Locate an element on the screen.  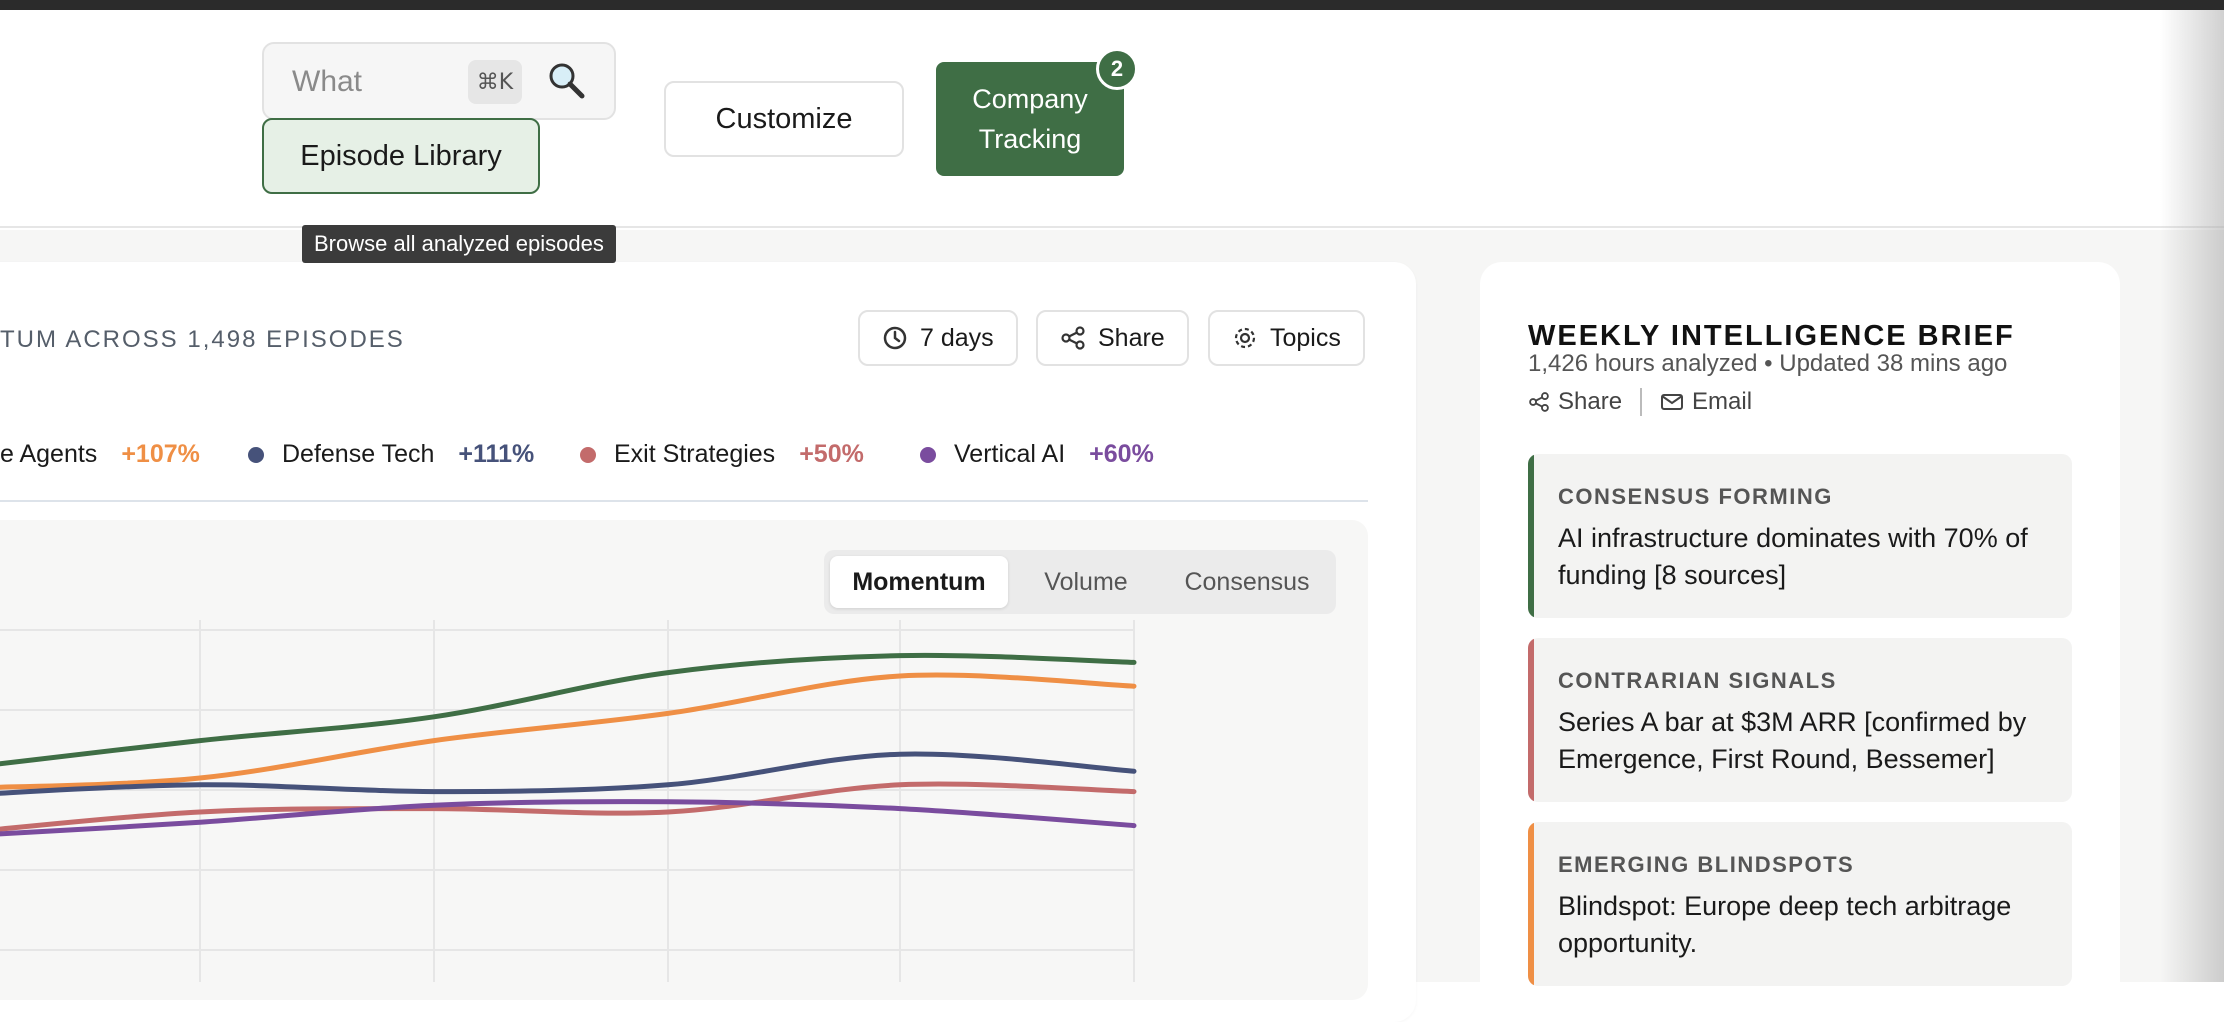
brief-actions: Share Email is located at coordinates (1640, 402).